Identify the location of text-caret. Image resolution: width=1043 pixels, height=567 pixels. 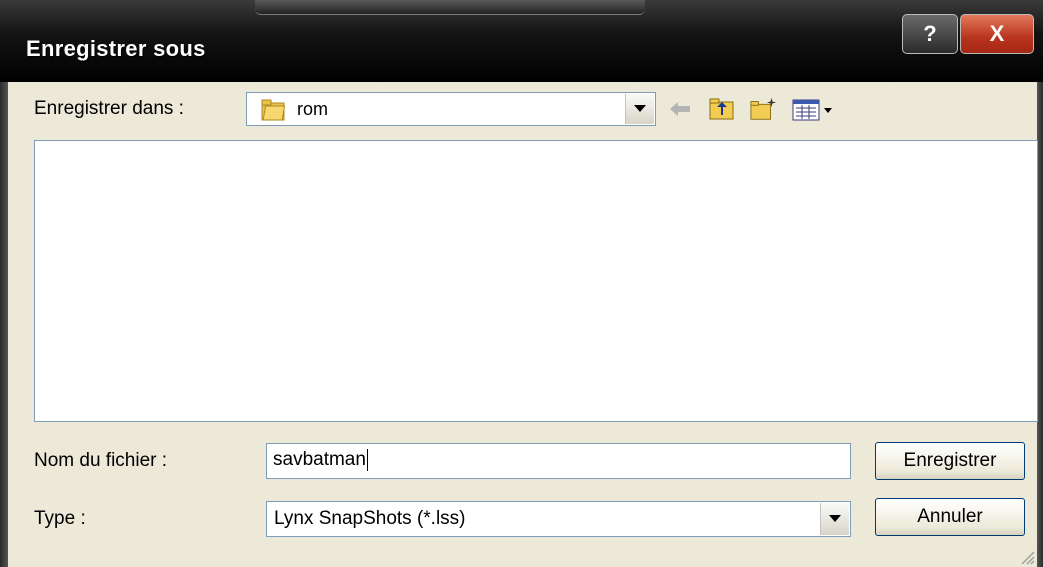
(367, 460).